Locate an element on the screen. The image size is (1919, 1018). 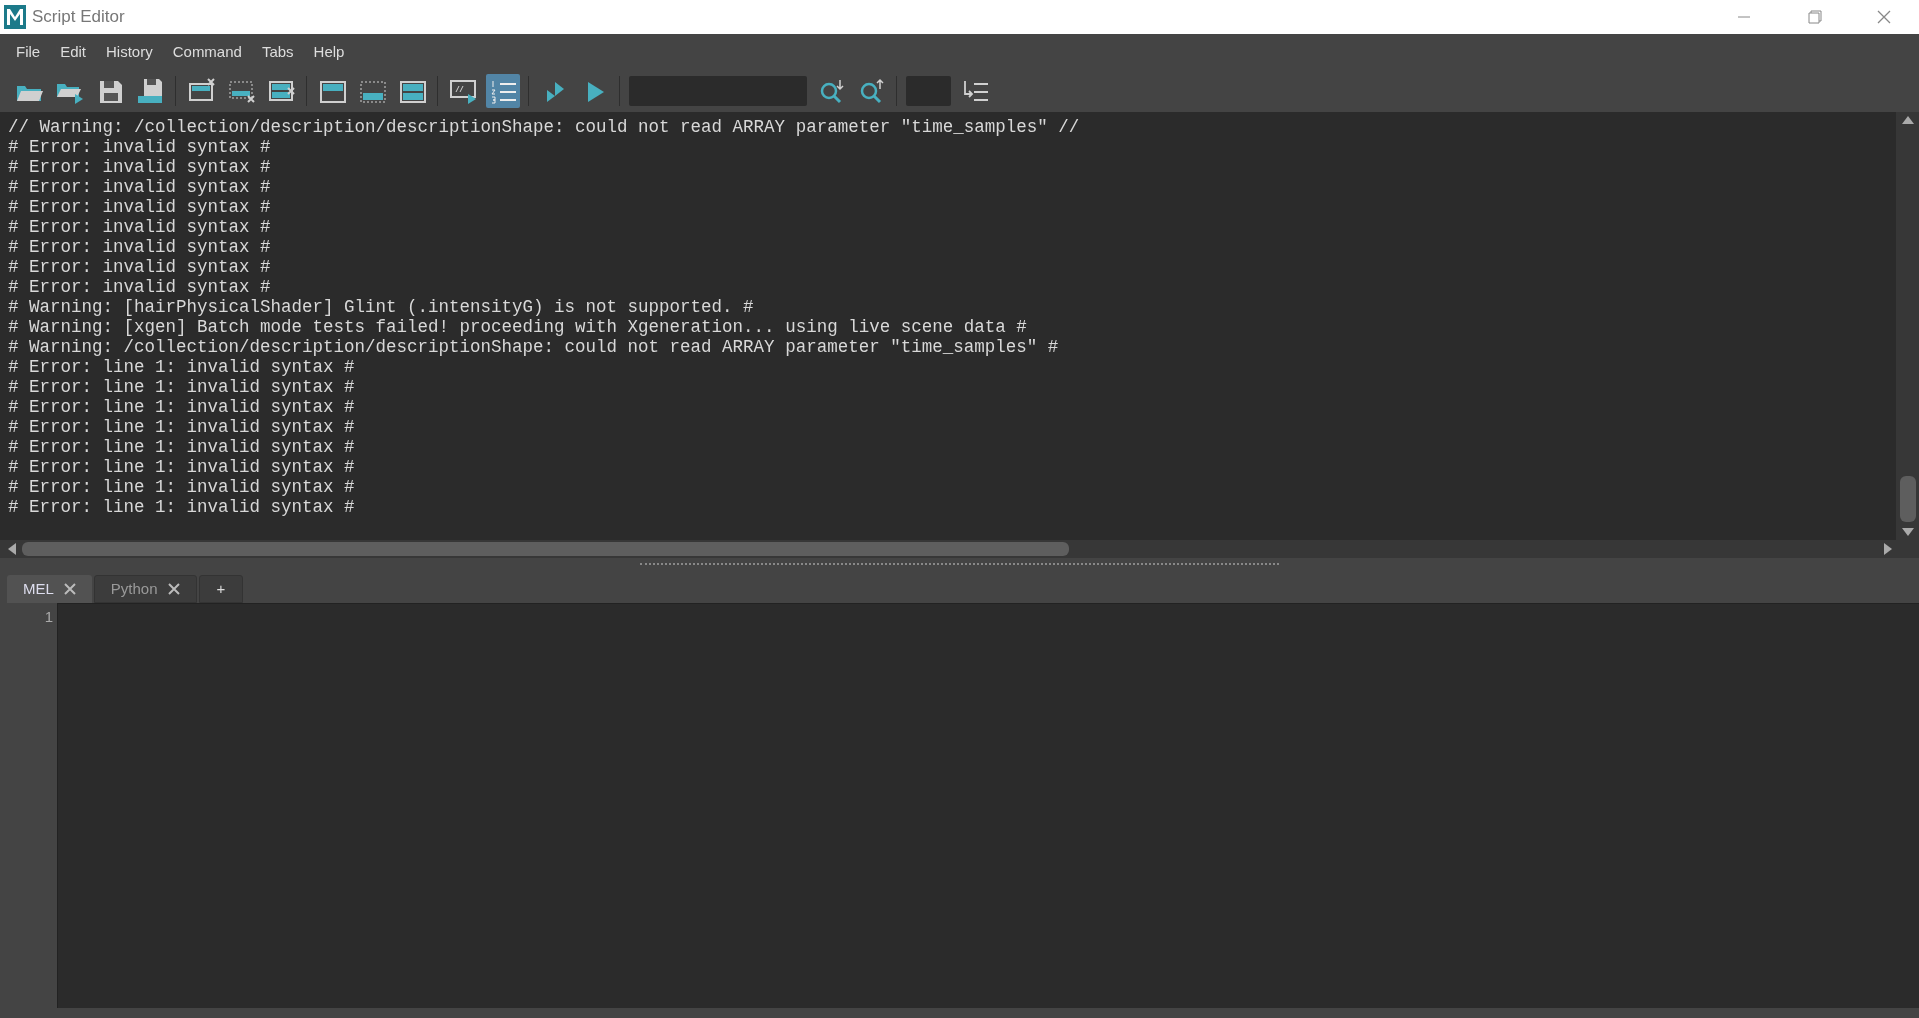
output-line: # Warning: [xgen] Batch mode tests failed! proceeding with Xgeneration... using live scene data # is located at coordinates (517, 327).